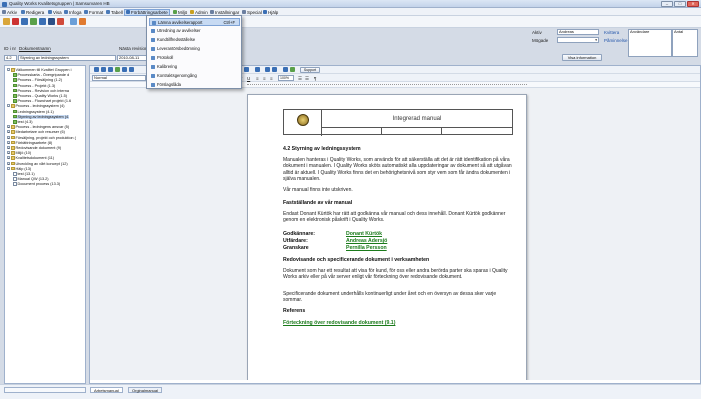  I want to click on dropdown-item: Utredning av avvikelser, so click(194, 31).